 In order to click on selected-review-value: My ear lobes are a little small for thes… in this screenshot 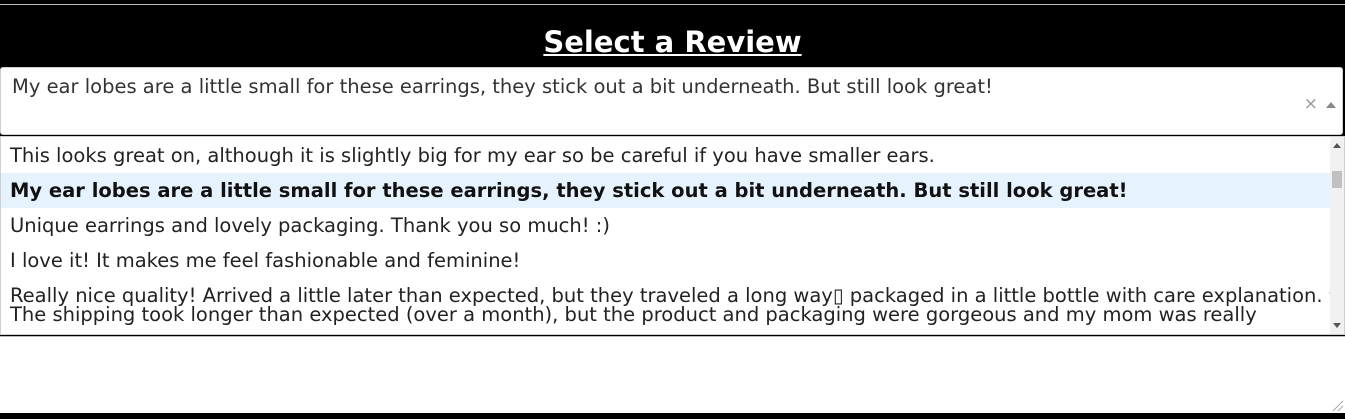, I will do `click(502, 86)`.